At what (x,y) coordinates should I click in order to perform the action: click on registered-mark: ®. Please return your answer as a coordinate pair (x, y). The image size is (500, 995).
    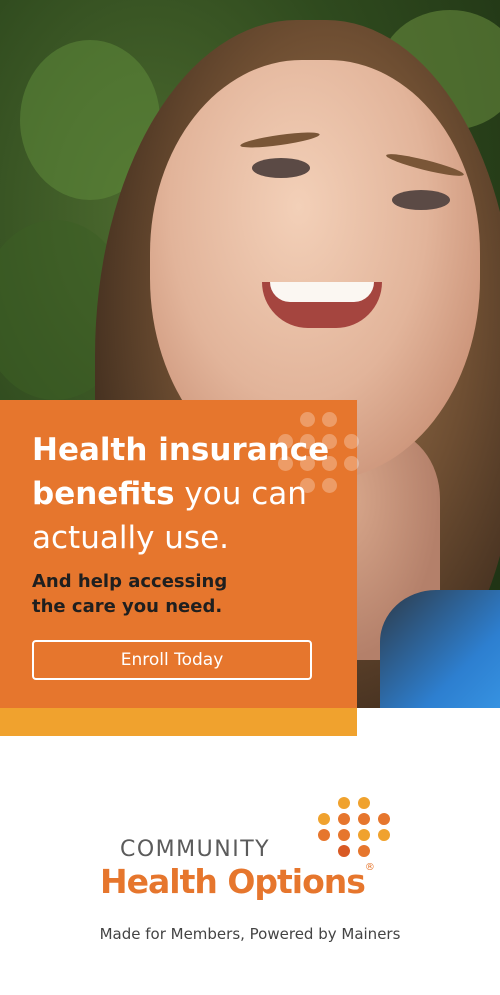
    Looking at the image, I should click on (369, 867).